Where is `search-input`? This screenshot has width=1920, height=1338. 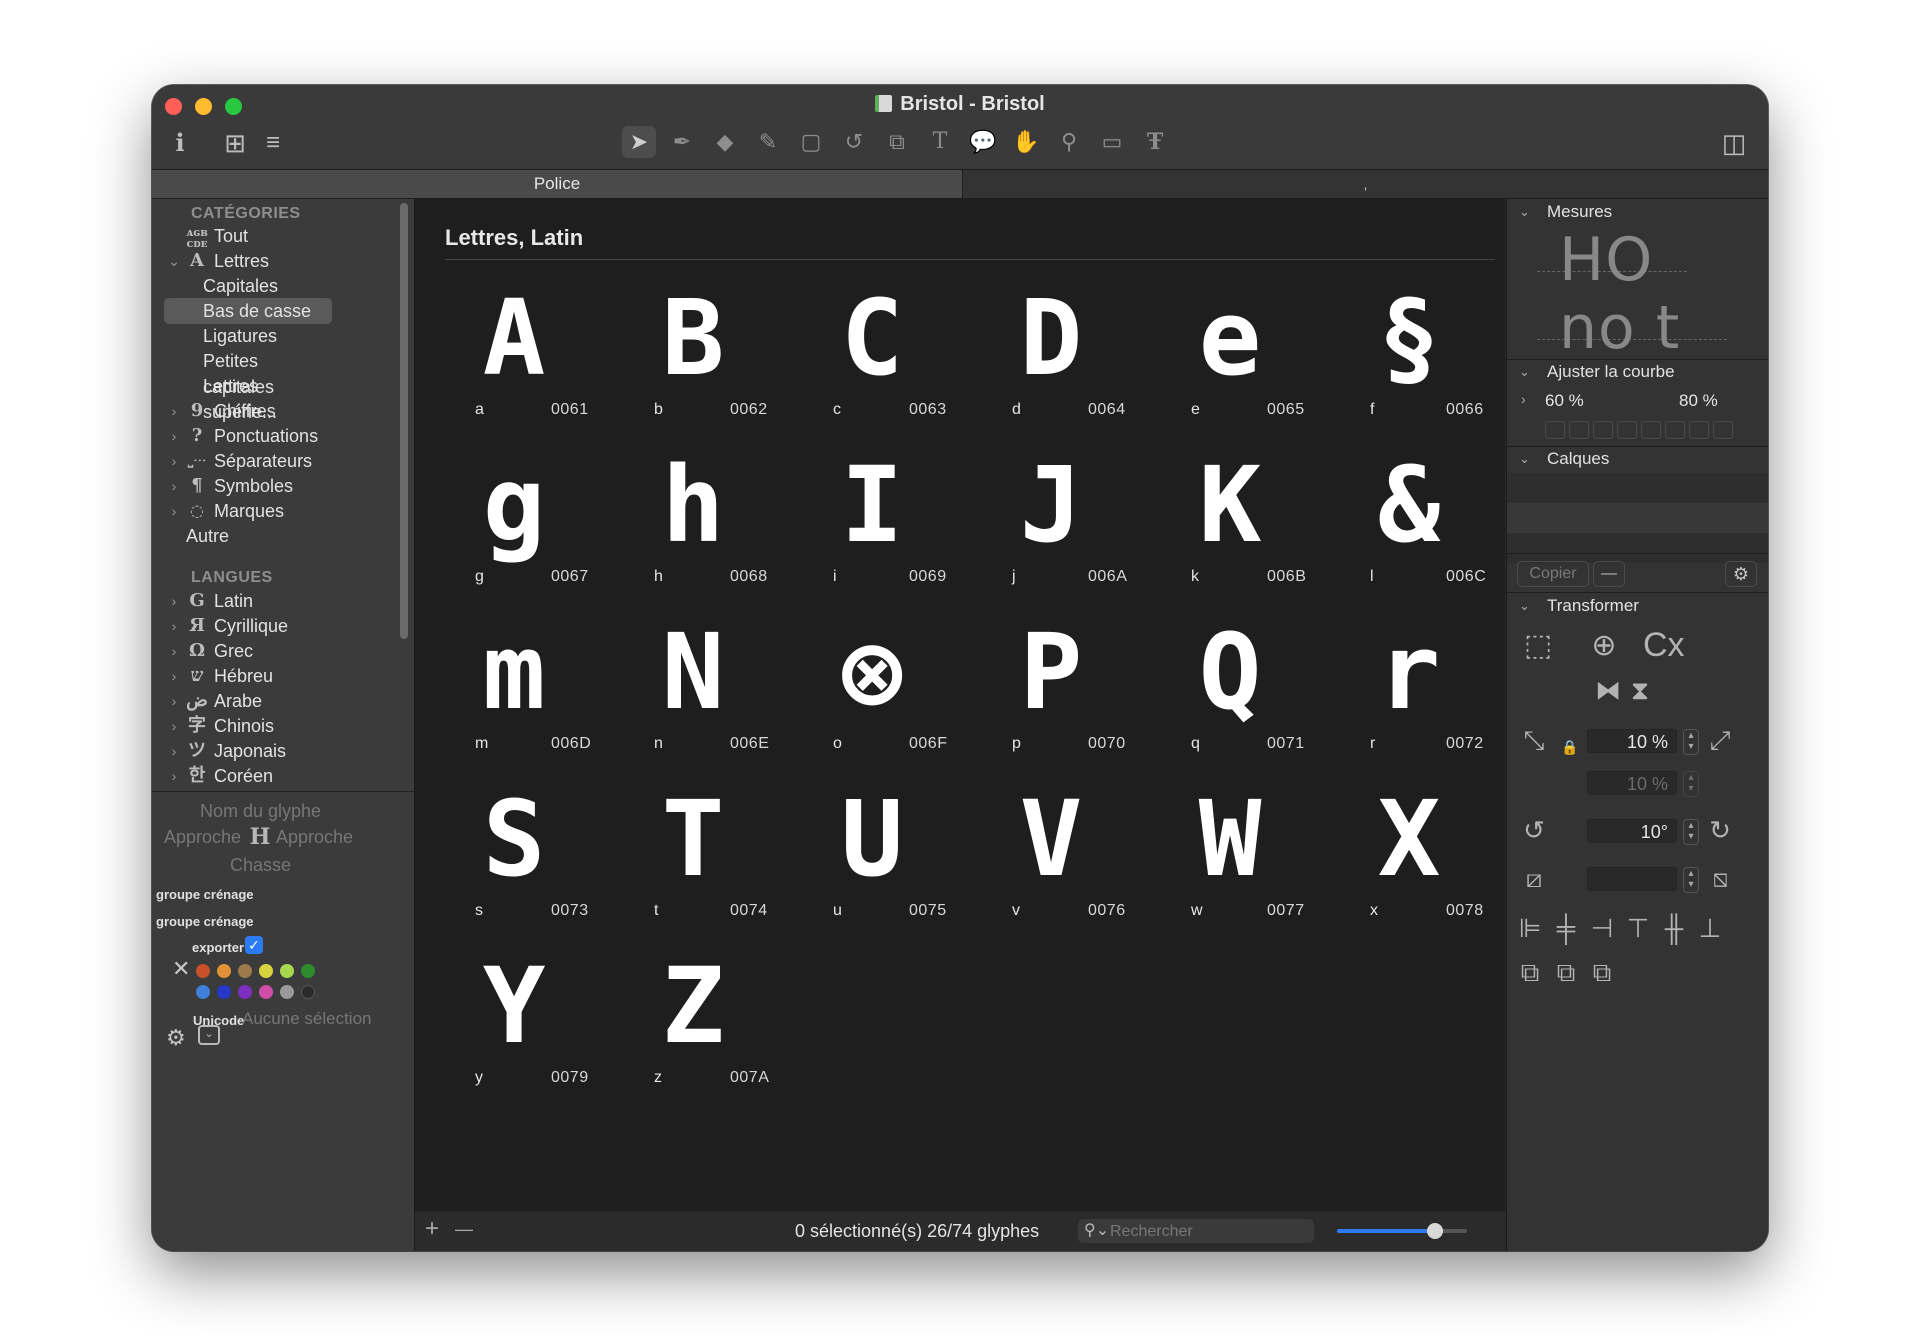
search-input is located at coordinates (1210, 1232).